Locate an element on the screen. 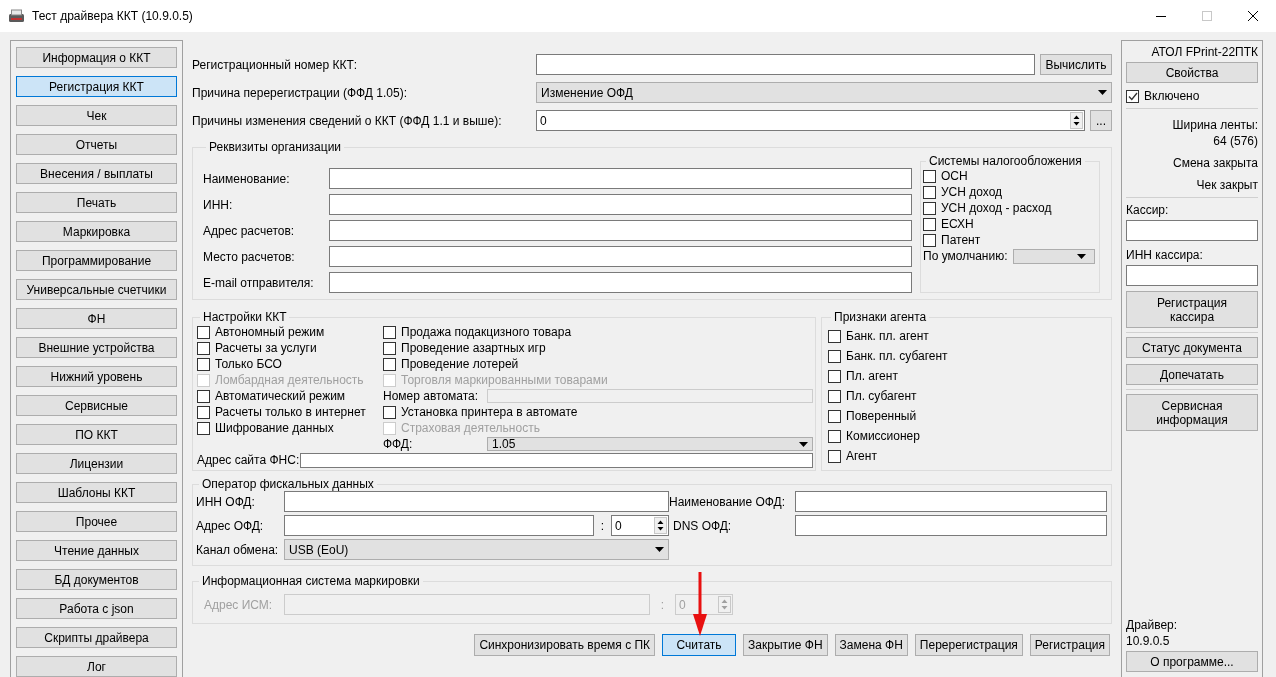  nav-button: Шаблоны ККТ is located at coordinates (96, 492).